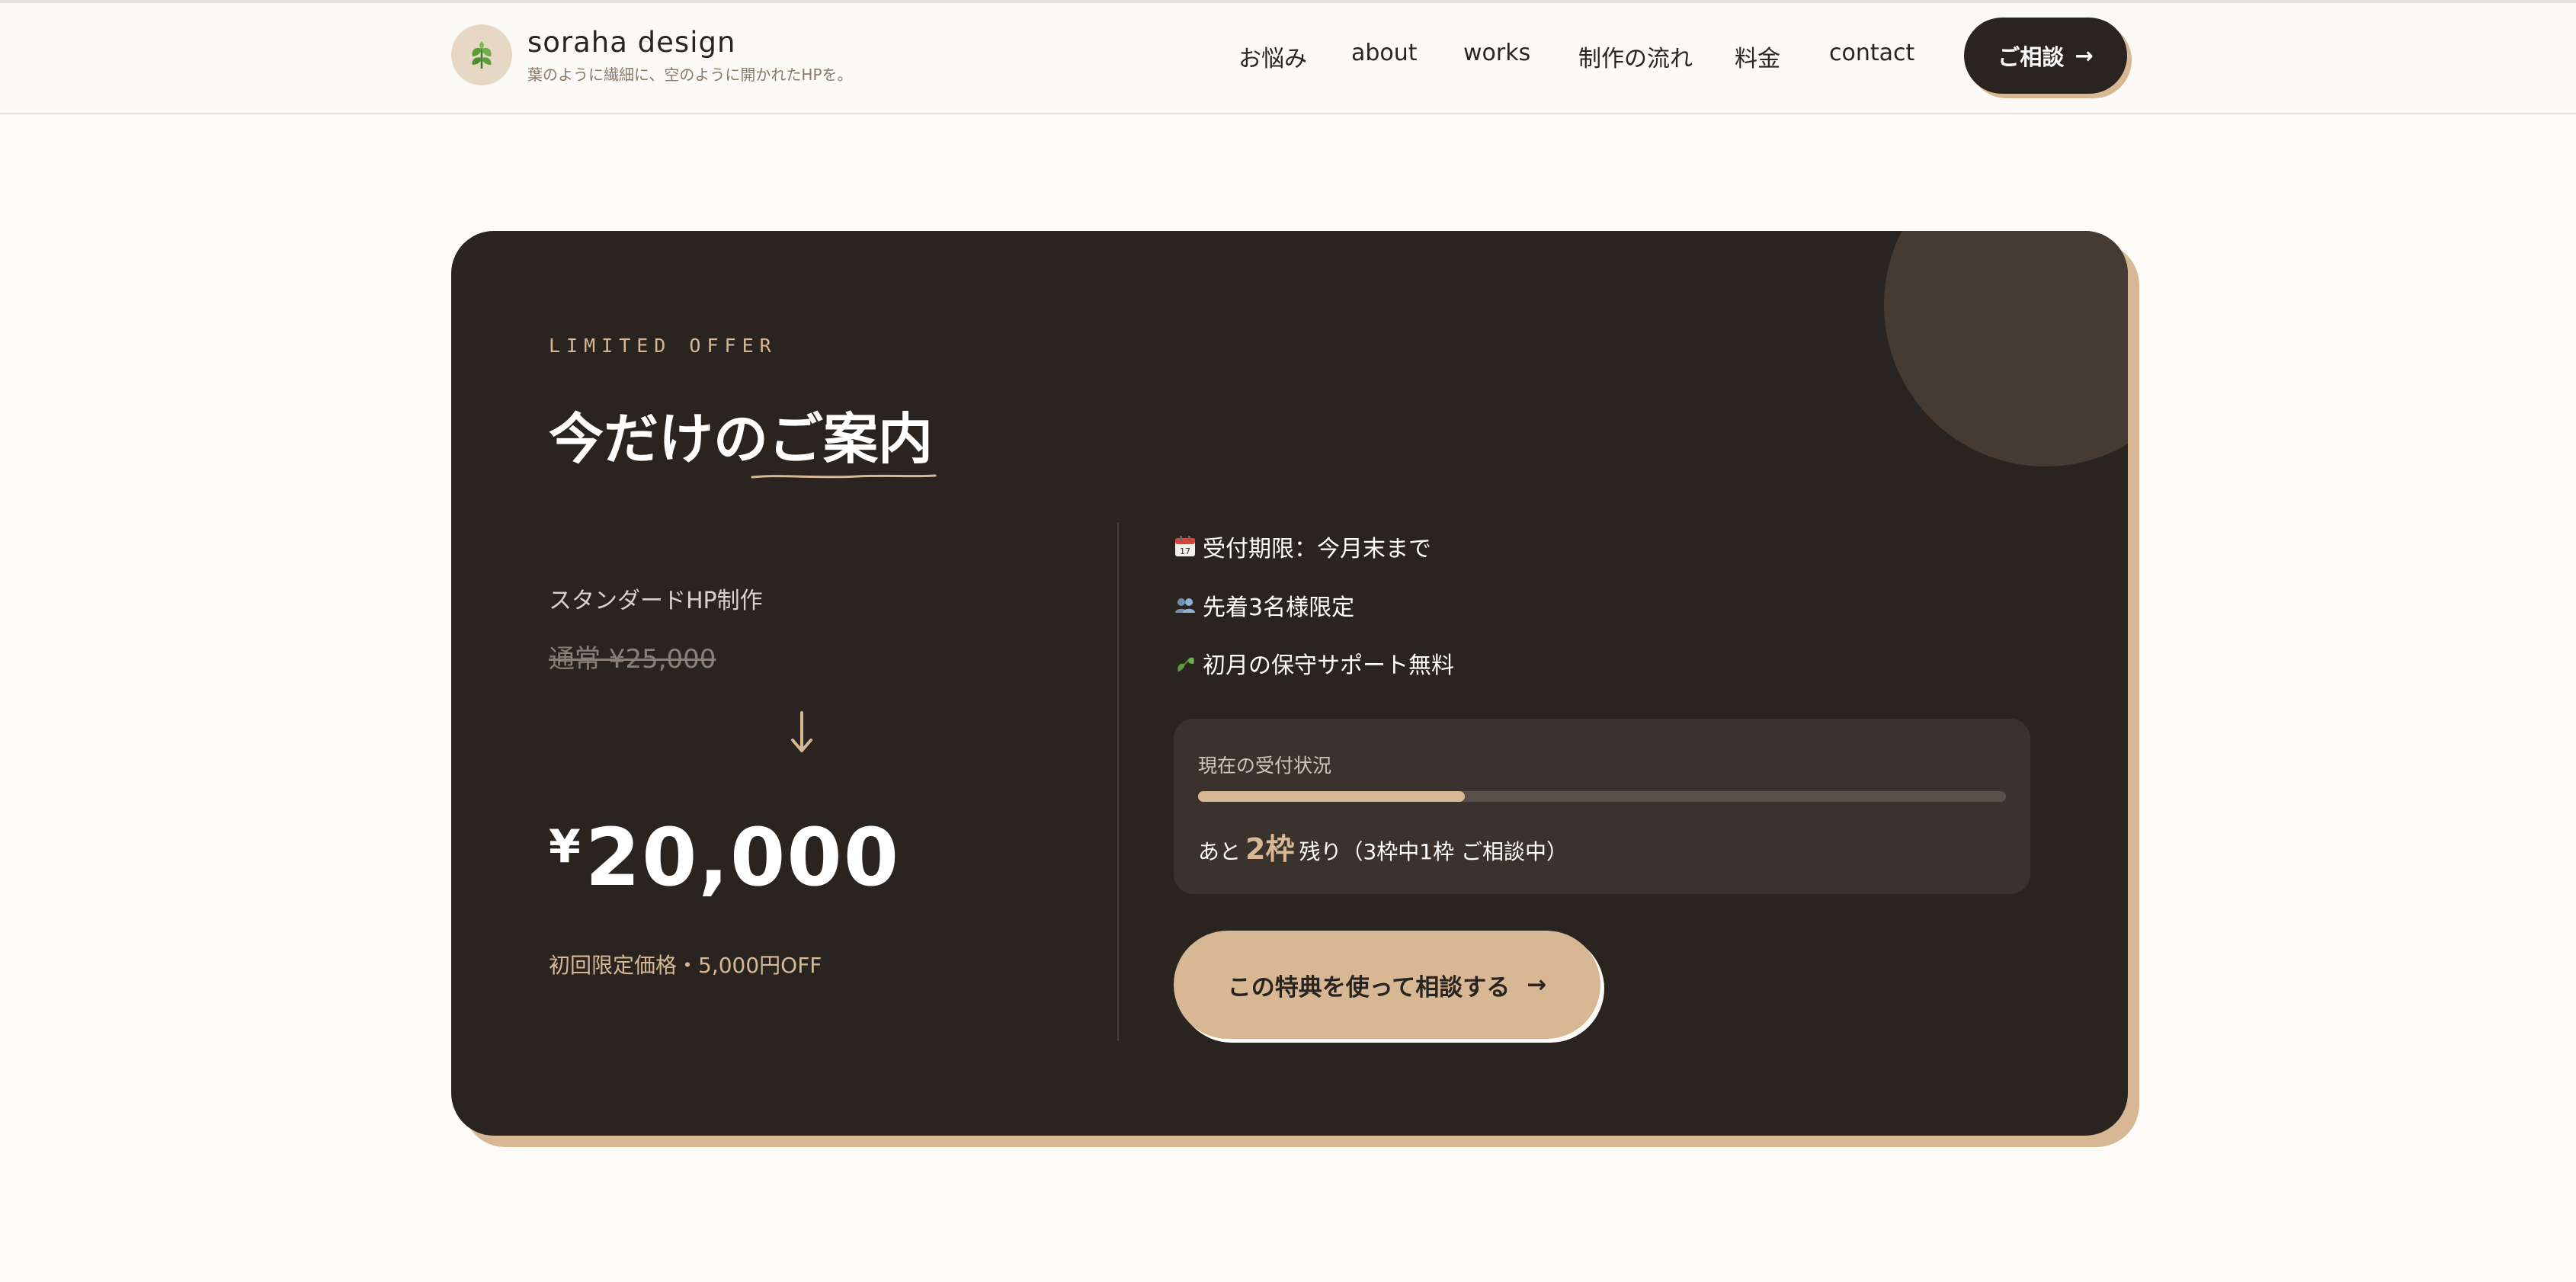 This screenshot has width=2576, height=1282. I want to click on status-text: あと 2枠 残り（3枠中1枠 ご相談中）, so click(1383, 846).